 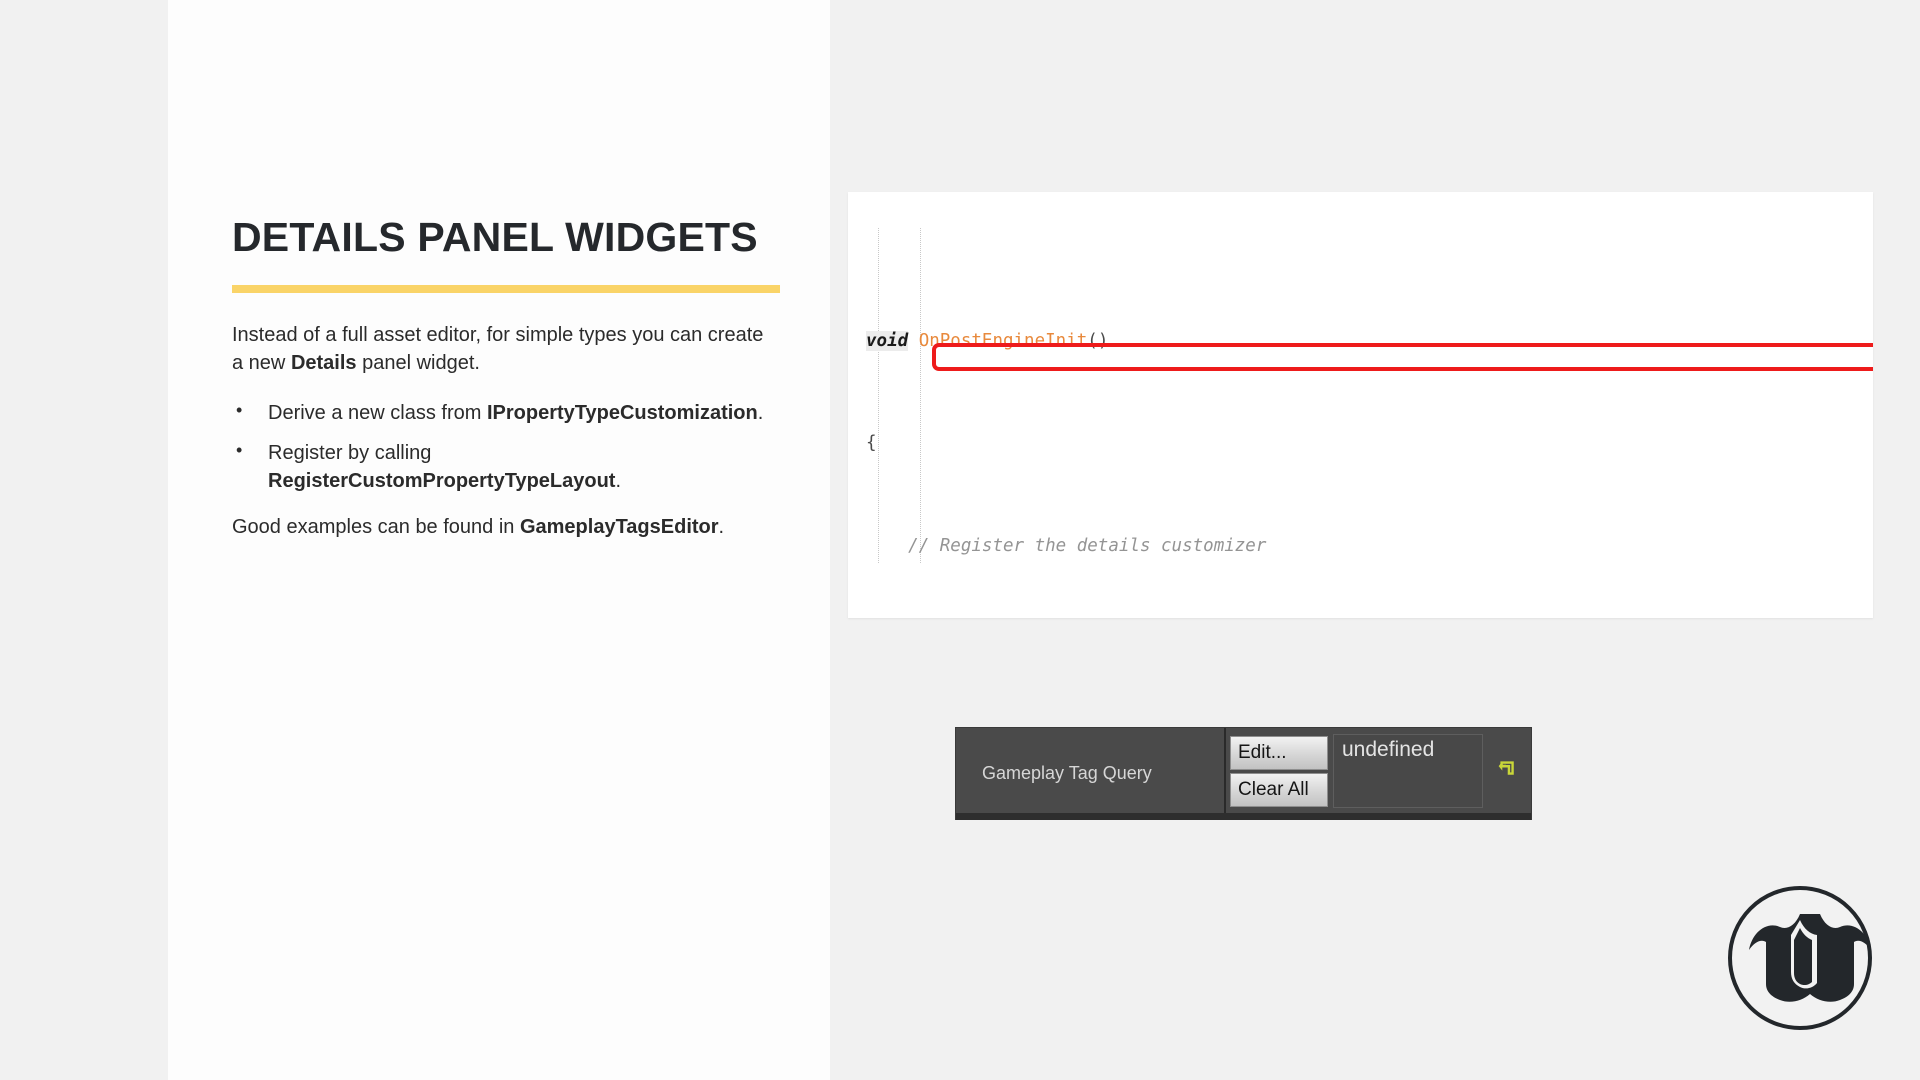 I want to click on query-value-field: undefined, so click(x=1408, y=771).